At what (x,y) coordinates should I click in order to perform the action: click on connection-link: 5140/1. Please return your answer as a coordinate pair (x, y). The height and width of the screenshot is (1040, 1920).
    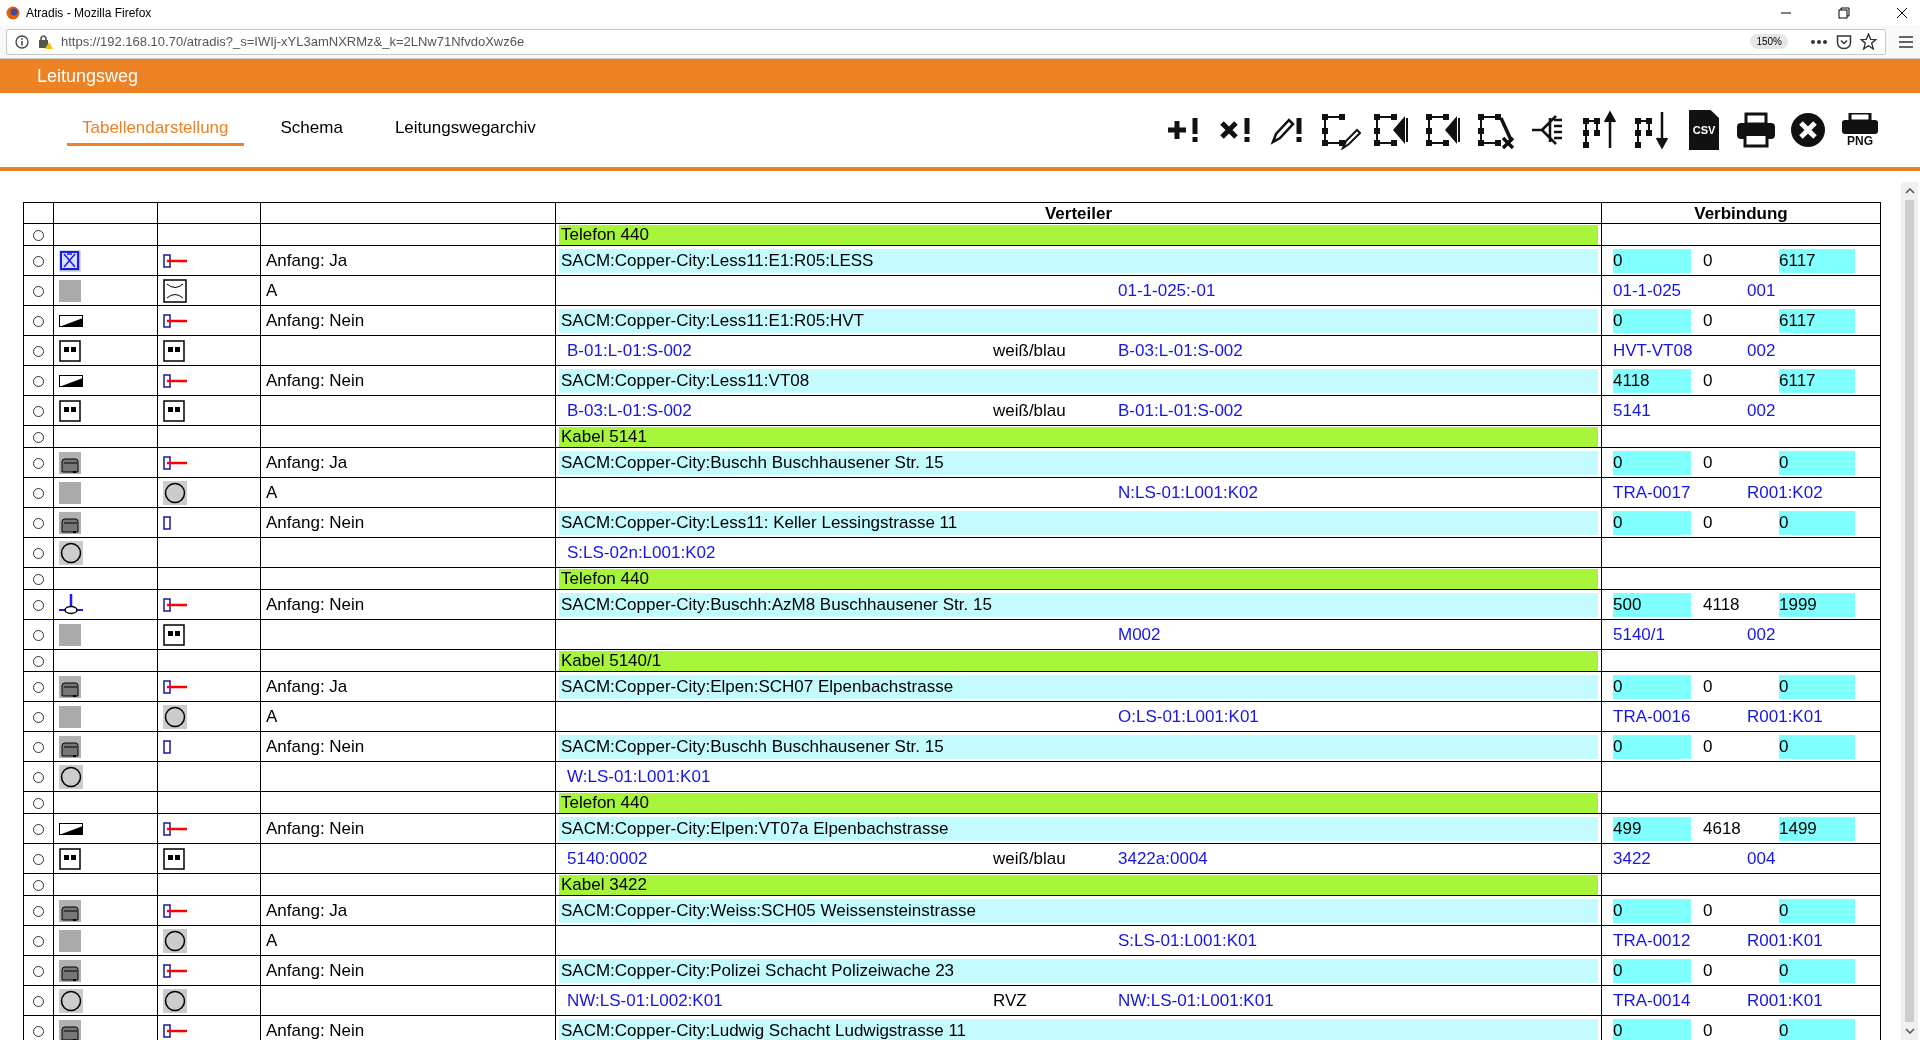
    Looking at the image, I should click on (1680, 634).